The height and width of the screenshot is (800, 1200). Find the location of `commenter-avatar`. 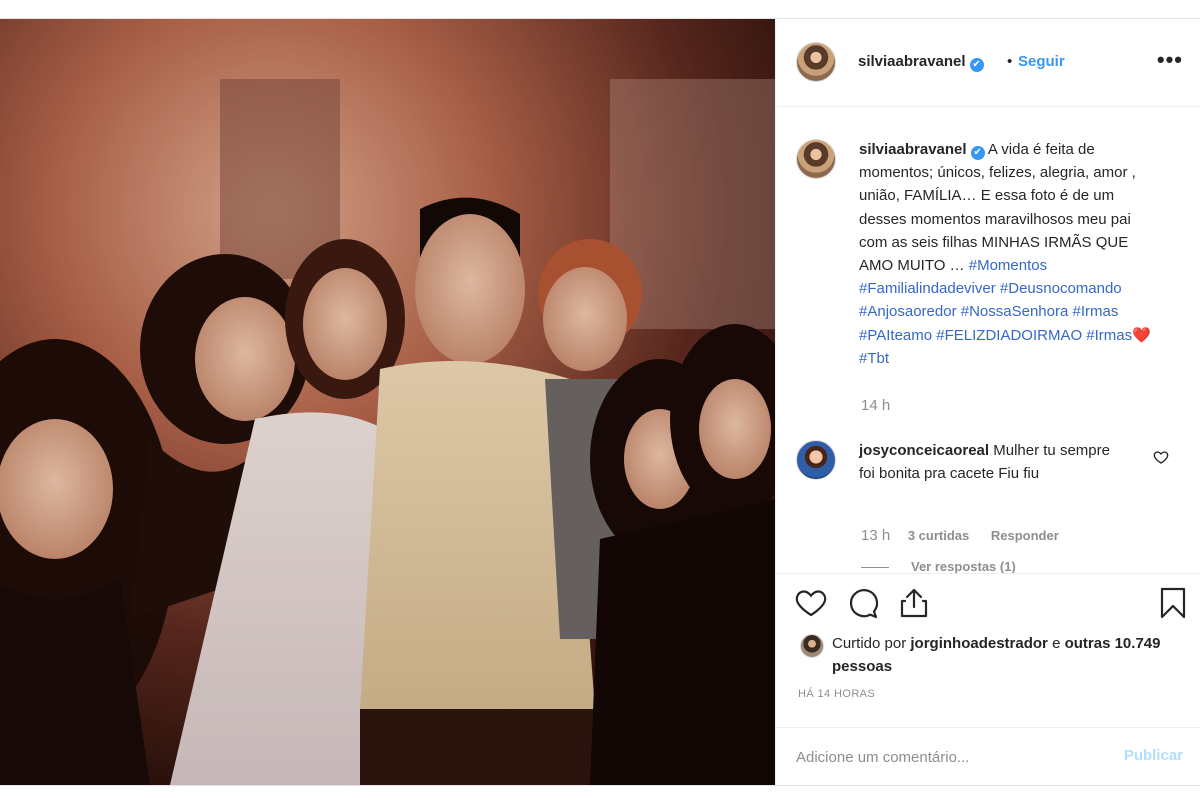

commenter-avatar is located at coordinates (816, 460).